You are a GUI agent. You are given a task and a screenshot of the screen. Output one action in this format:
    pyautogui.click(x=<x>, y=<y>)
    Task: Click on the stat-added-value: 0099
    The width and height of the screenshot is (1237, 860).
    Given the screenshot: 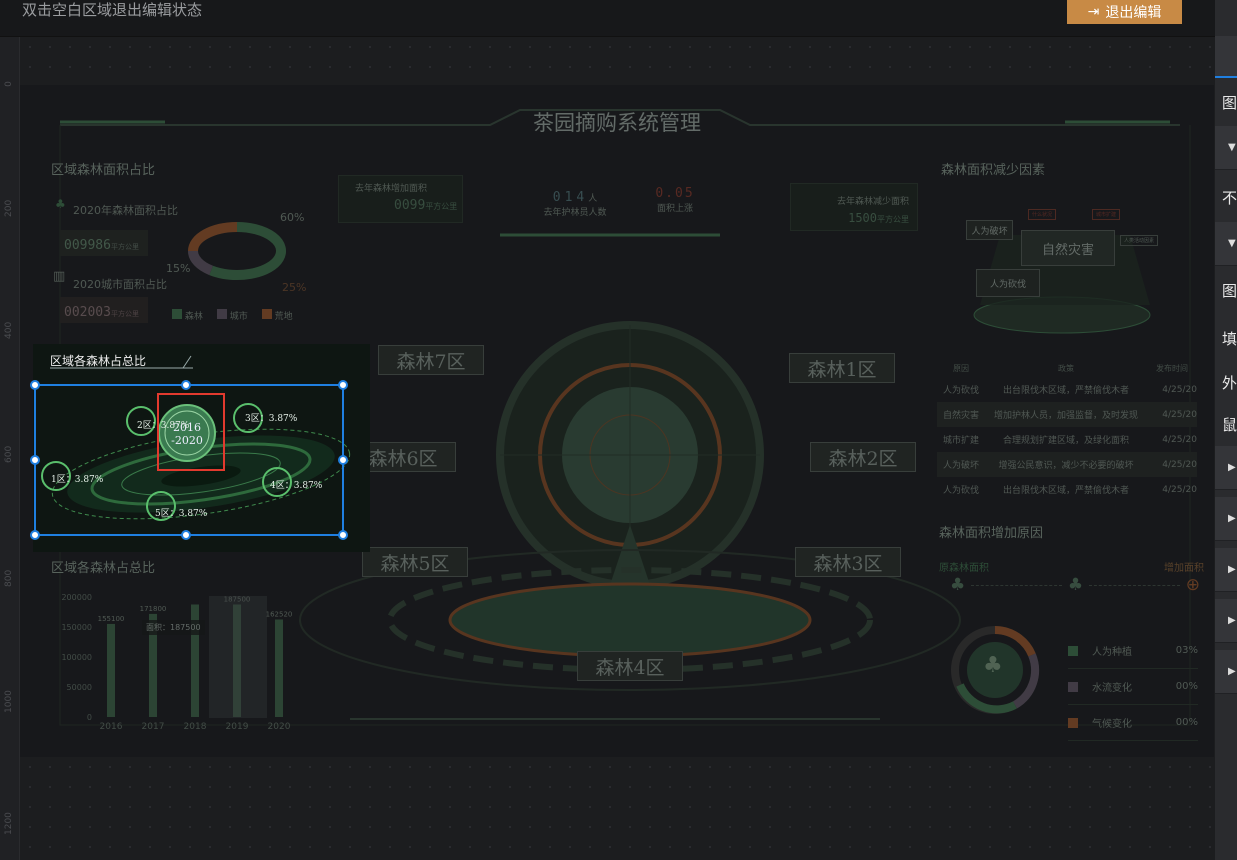 What is the action you would take?
    pyautogui.click(x=410, y=205)
    